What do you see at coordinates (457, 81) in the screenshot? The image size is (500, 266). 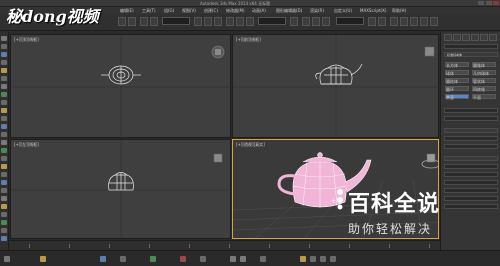 I see `cylinder-button: 圆柱体` at bounding box center [457, 81].